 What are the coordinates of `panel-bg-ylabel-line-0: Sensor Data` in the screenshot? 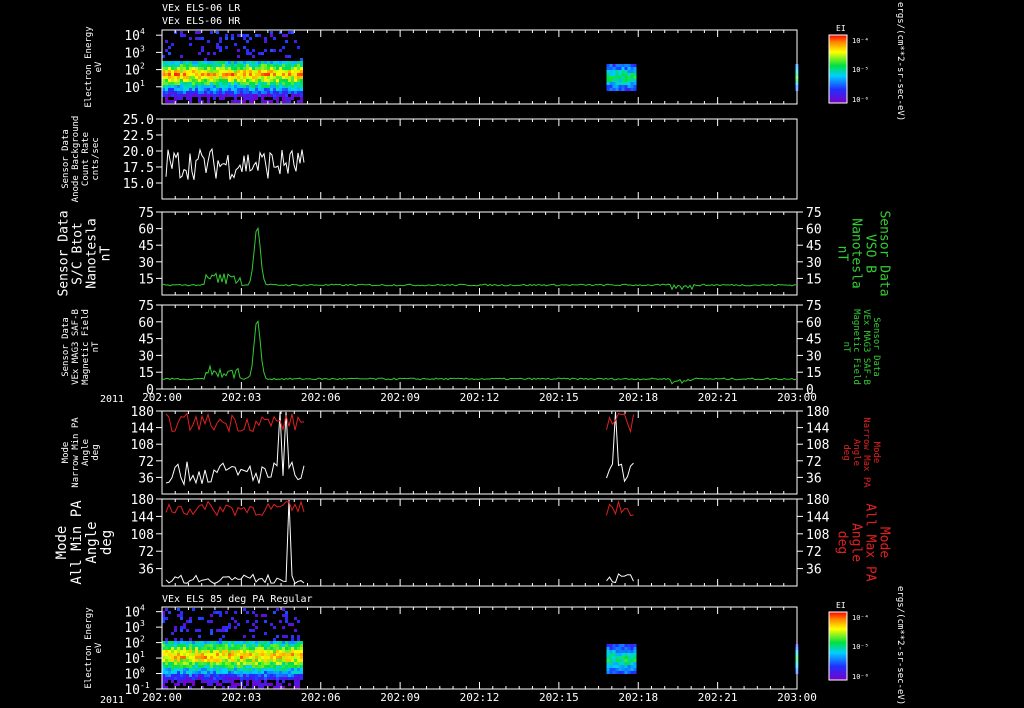 It's located at (66, 159).